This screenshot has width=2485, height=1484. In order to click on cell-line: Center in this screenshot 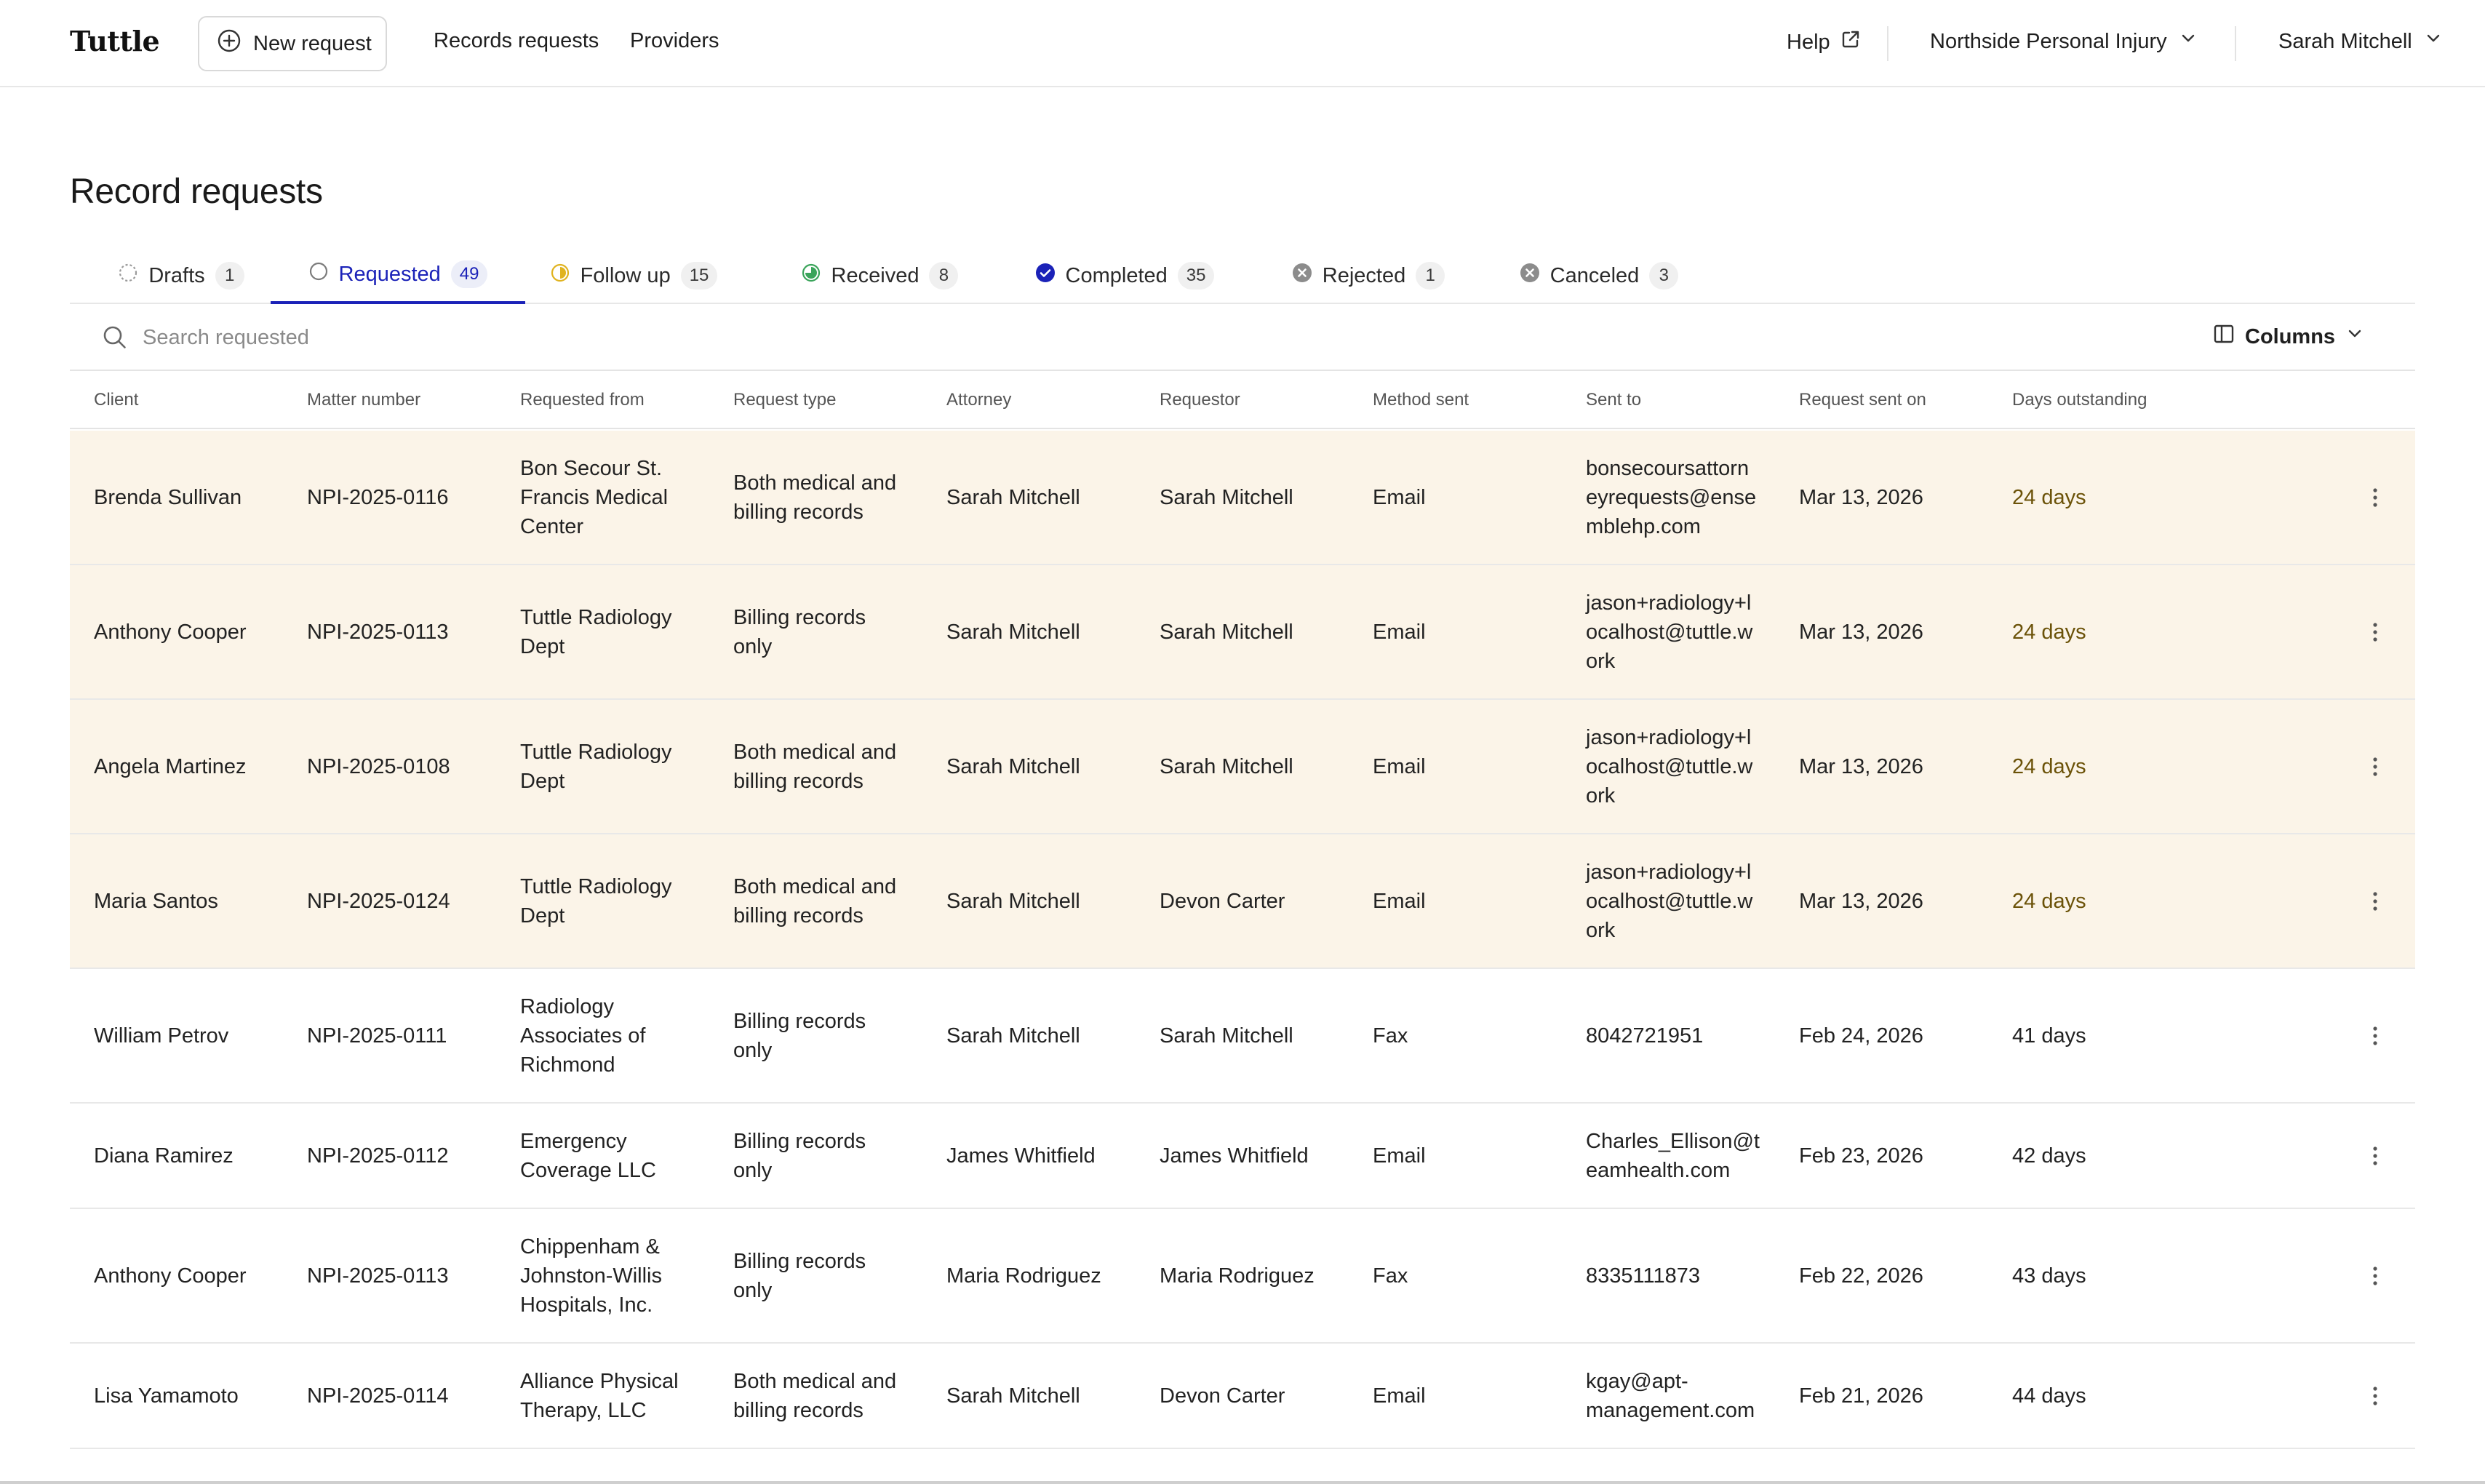, I will do `click(552, 526)`.